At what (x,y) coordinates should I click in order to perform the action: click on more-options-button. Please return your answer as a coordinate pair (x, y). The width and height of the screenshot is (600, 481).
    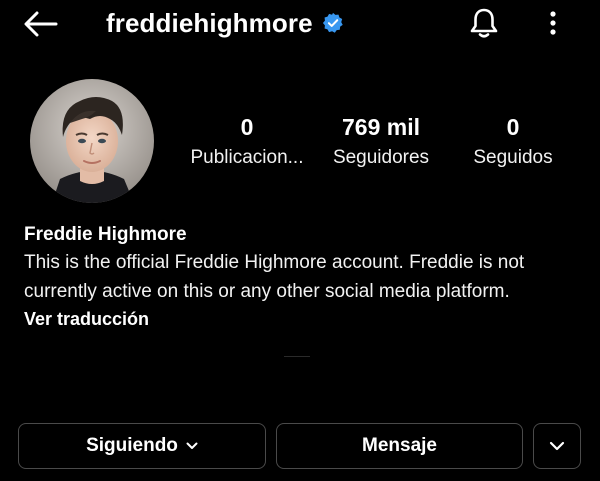
    Looking at the image, I should click on (553, 23).